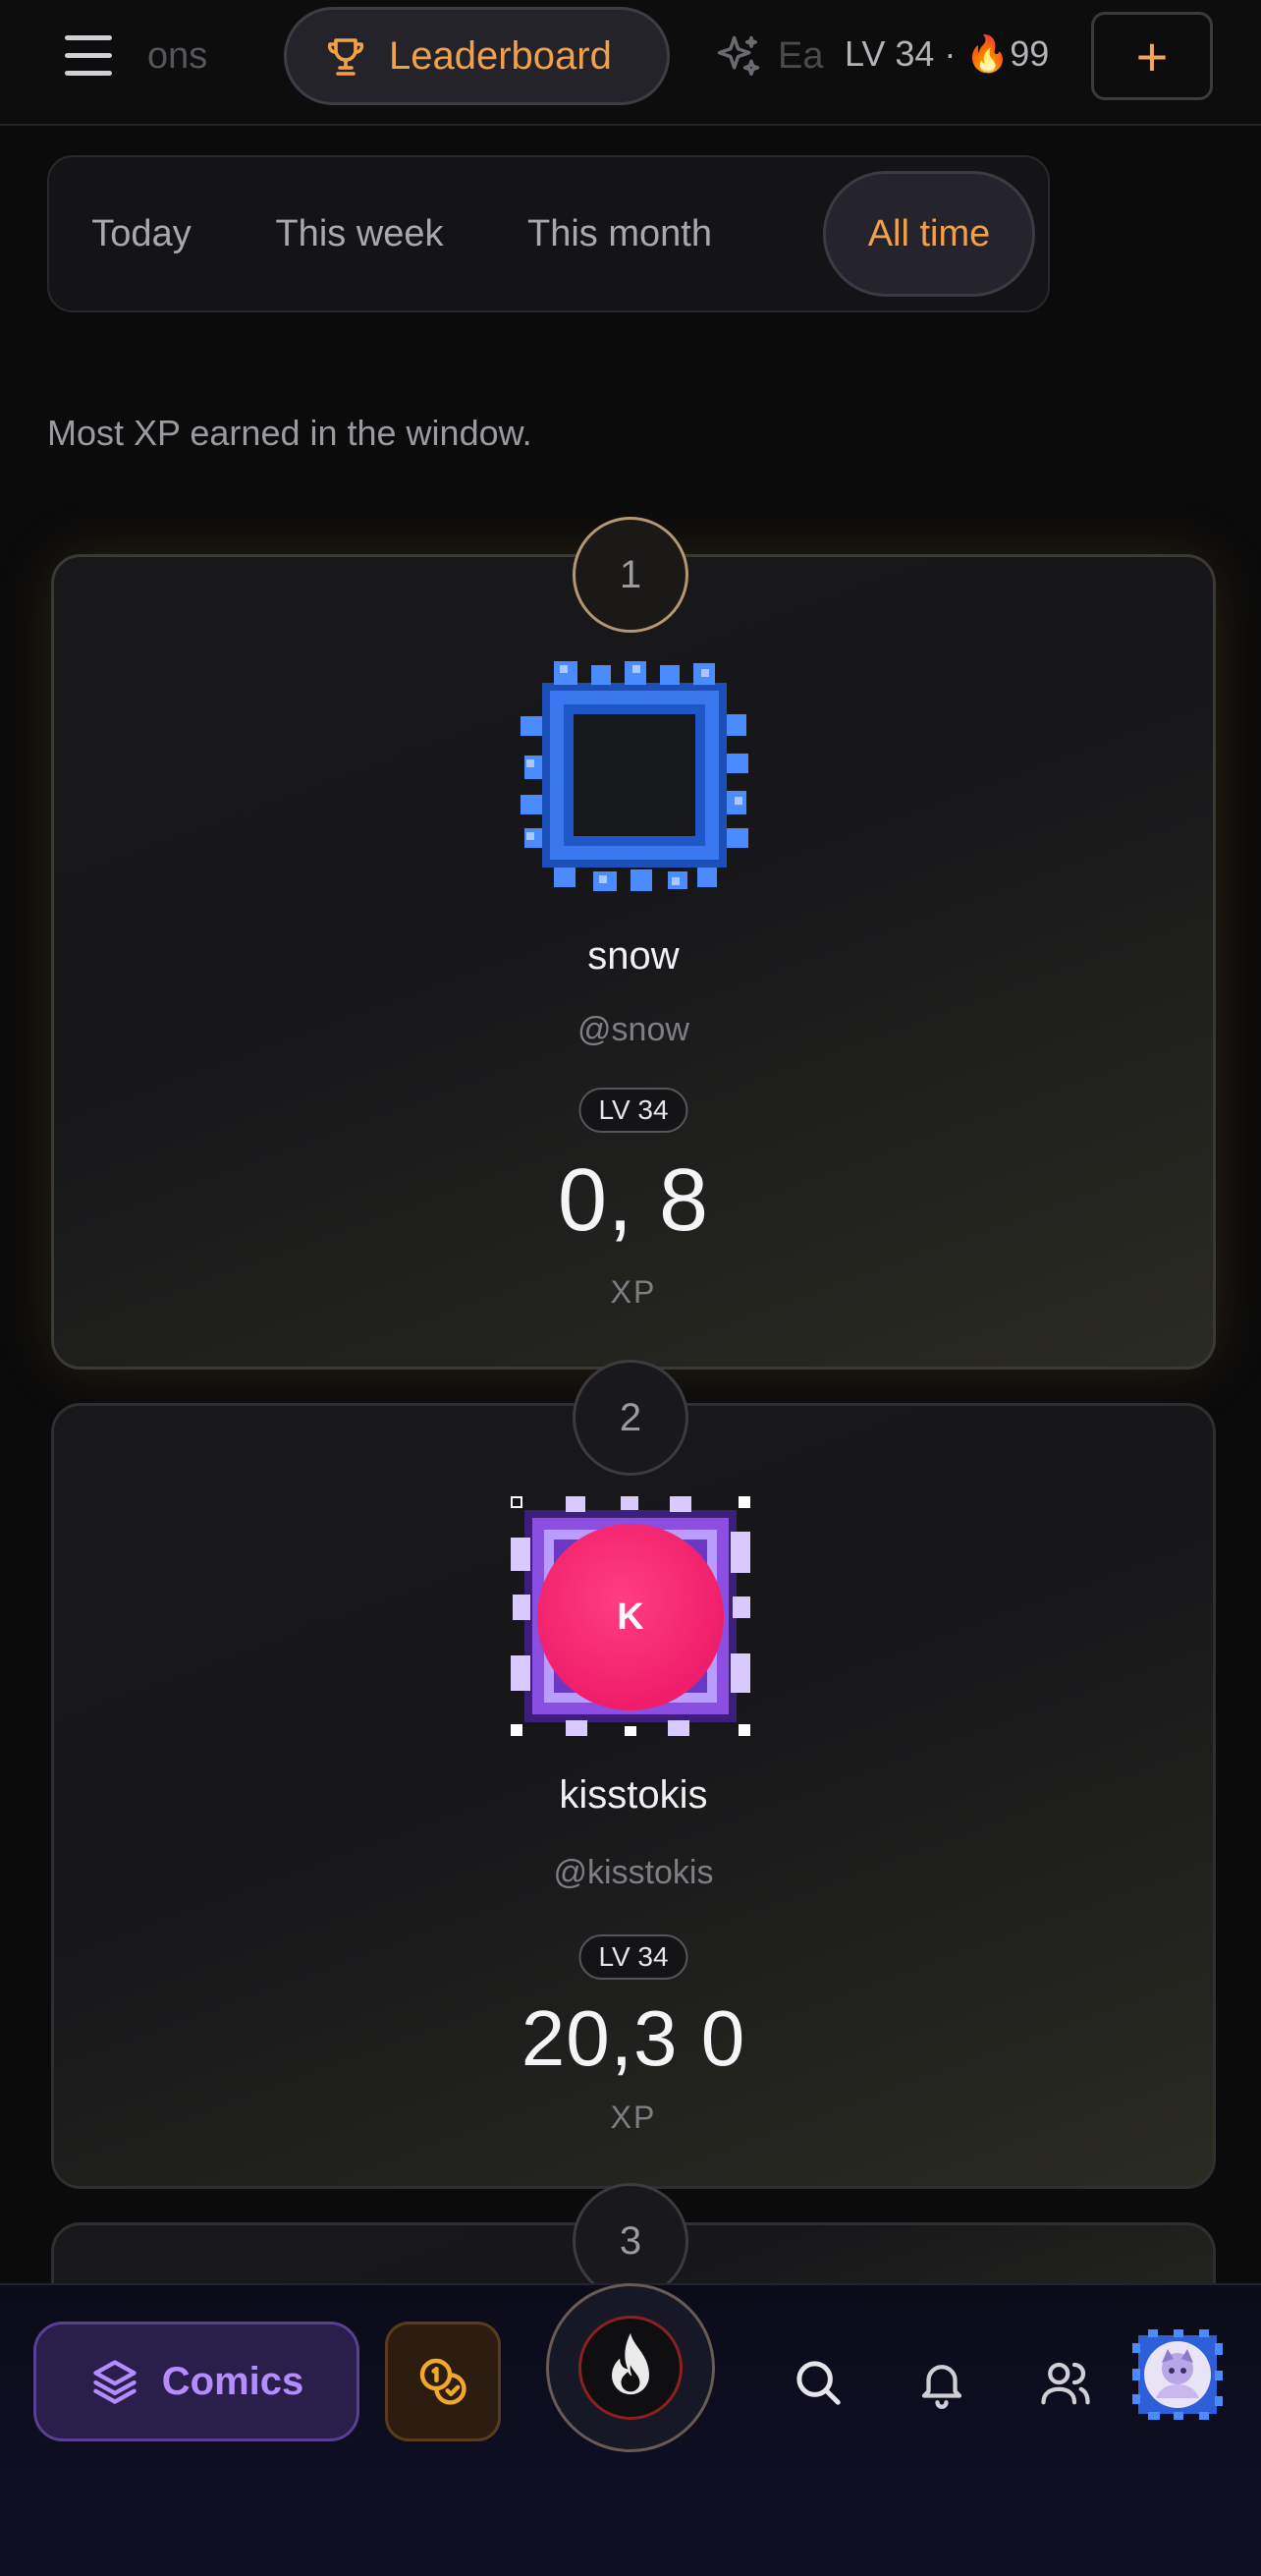 This screenshot has height=2576, width=1261. I want to click on xp-value: 0, 8, so click(633, 1200).